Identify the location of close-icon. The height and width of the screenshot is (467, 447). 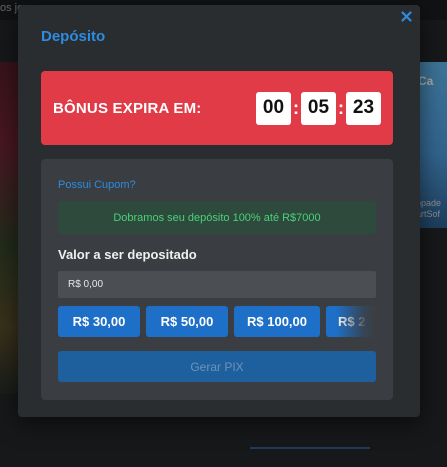
(406, 16).